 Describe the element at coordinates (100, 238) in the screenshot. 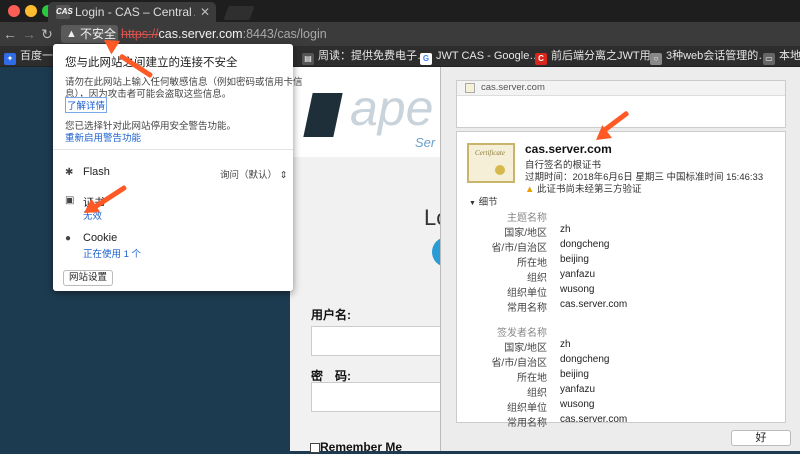

I see `cookie-label: Cookie` at that location.